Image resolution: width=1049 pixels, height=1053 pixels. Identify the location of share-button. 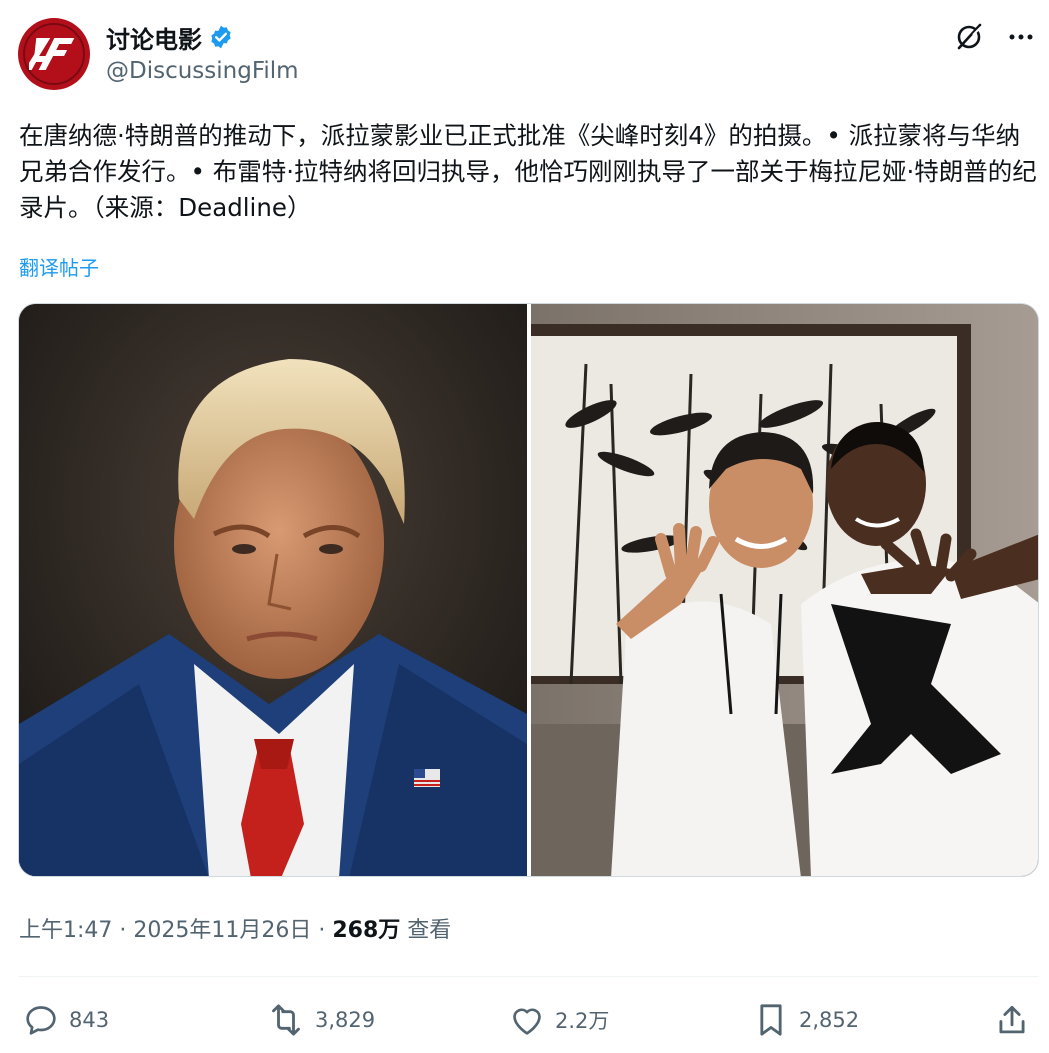
(1012, 1020).